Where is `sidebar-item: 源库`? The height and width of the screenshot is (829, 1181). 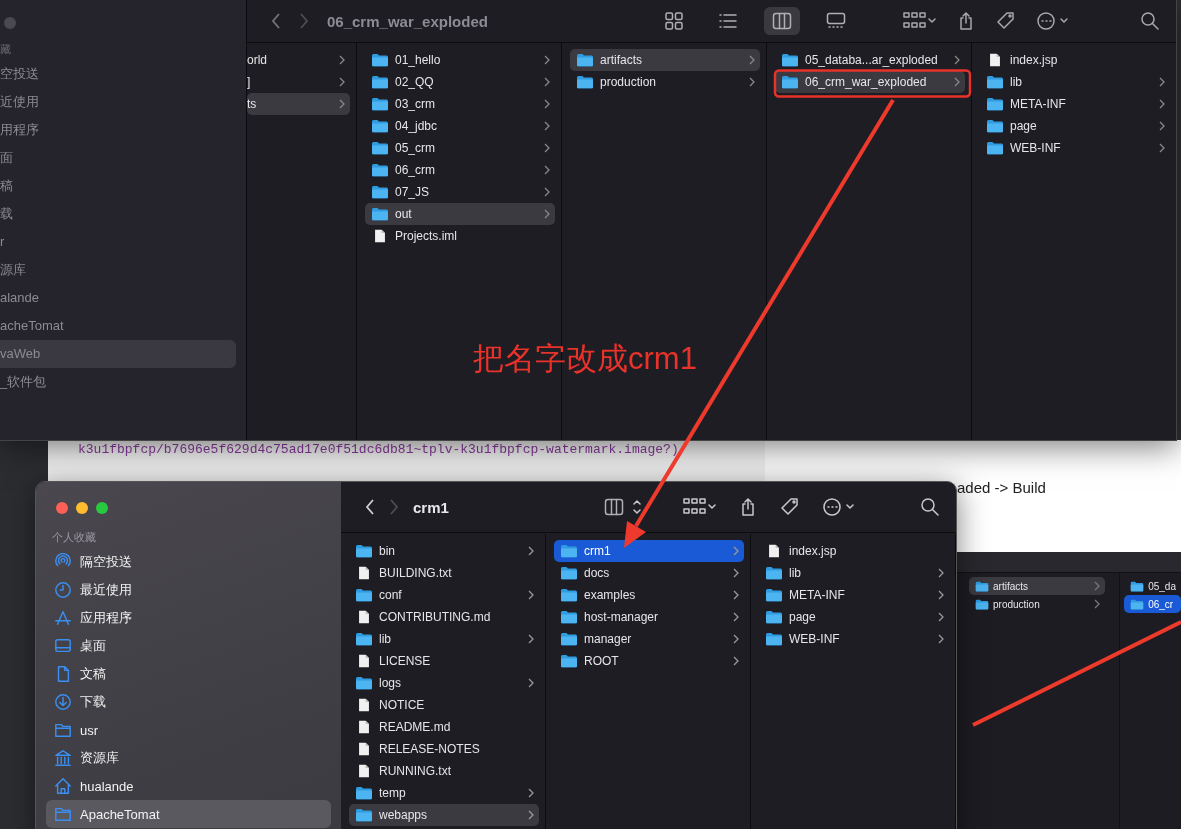
sidebar-item: 源库 is located at coordinates (118, 270).